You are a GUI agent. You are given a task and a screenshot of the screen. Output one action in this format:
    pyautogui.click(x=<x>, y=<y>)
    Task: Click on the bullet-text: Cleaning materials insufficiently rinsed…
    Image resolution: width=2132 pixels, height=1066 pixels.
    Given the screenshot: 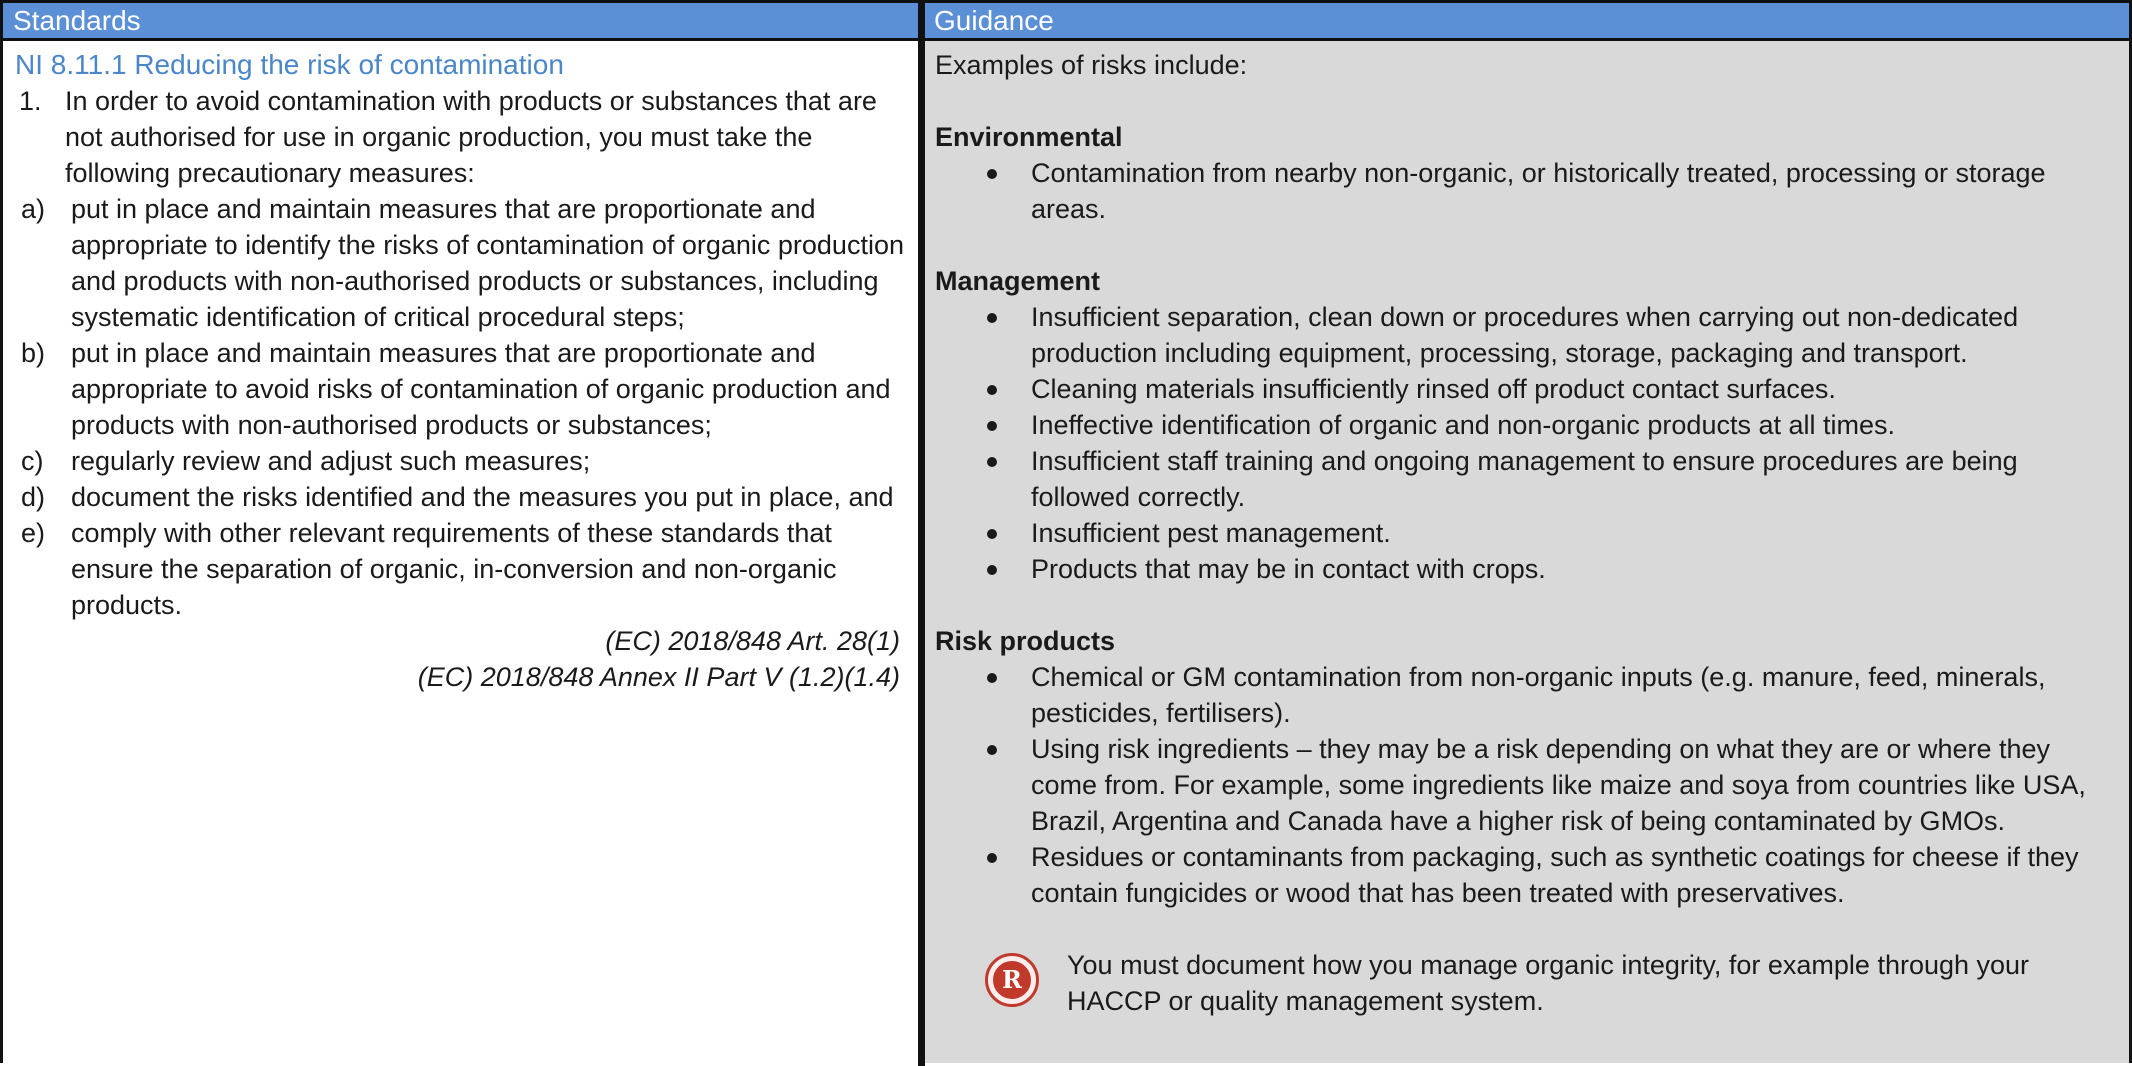 What is the action you would take?
    pyautogui.click(x=1433, y=389)
    